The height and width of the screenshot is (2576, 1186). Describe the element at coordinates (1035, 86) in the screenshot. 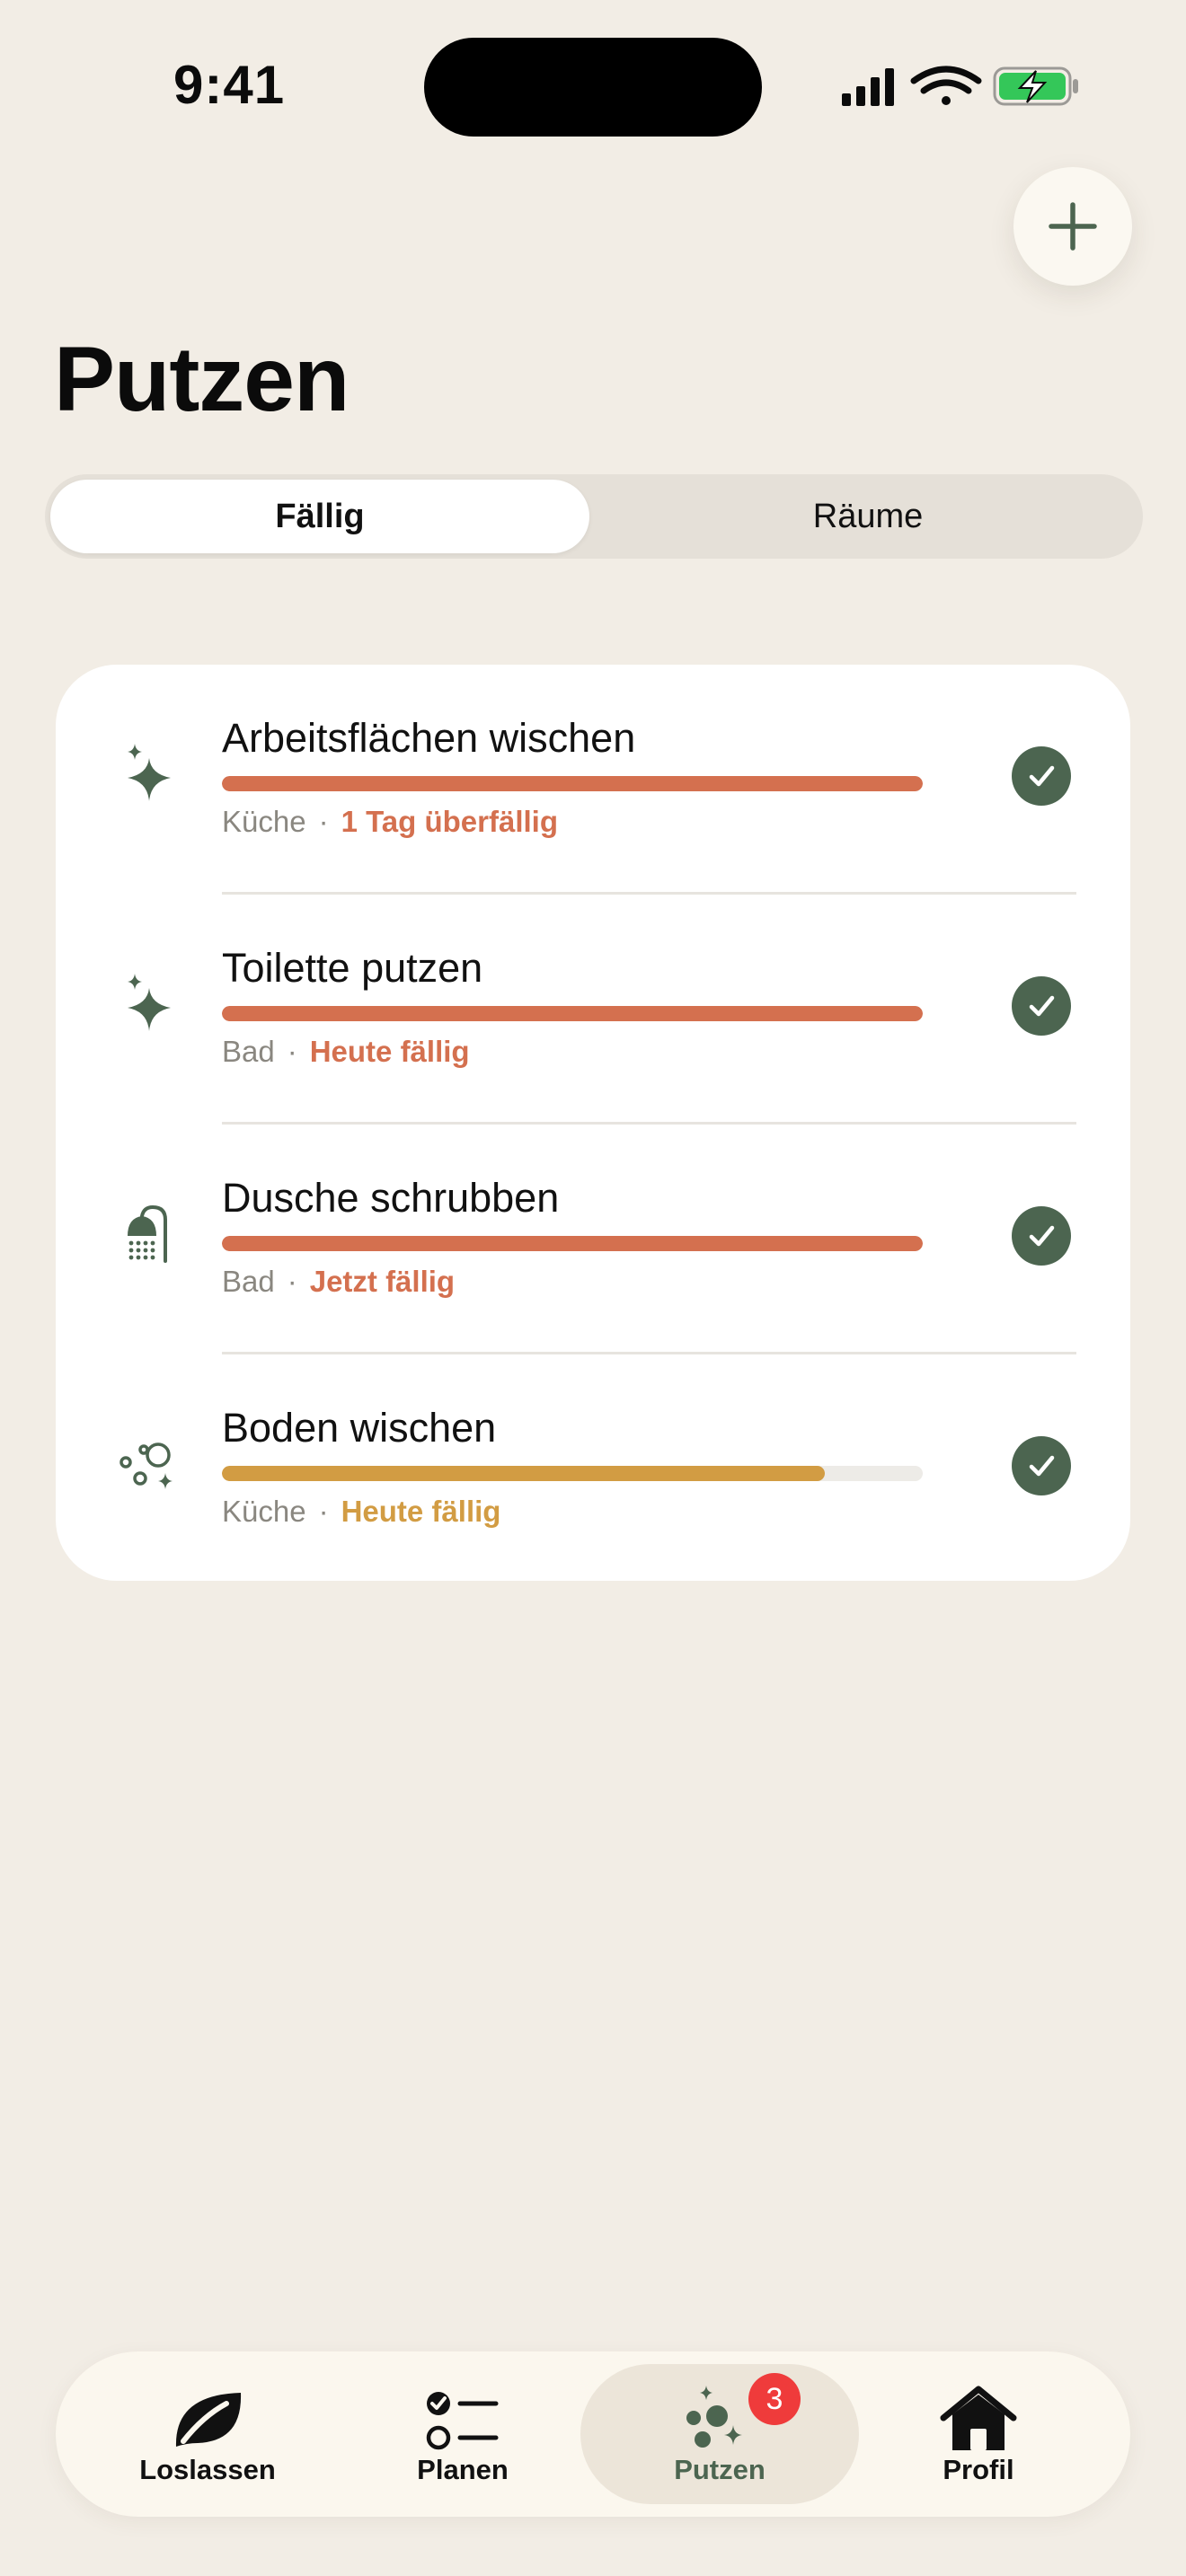

I see `battery-icon` at that location.